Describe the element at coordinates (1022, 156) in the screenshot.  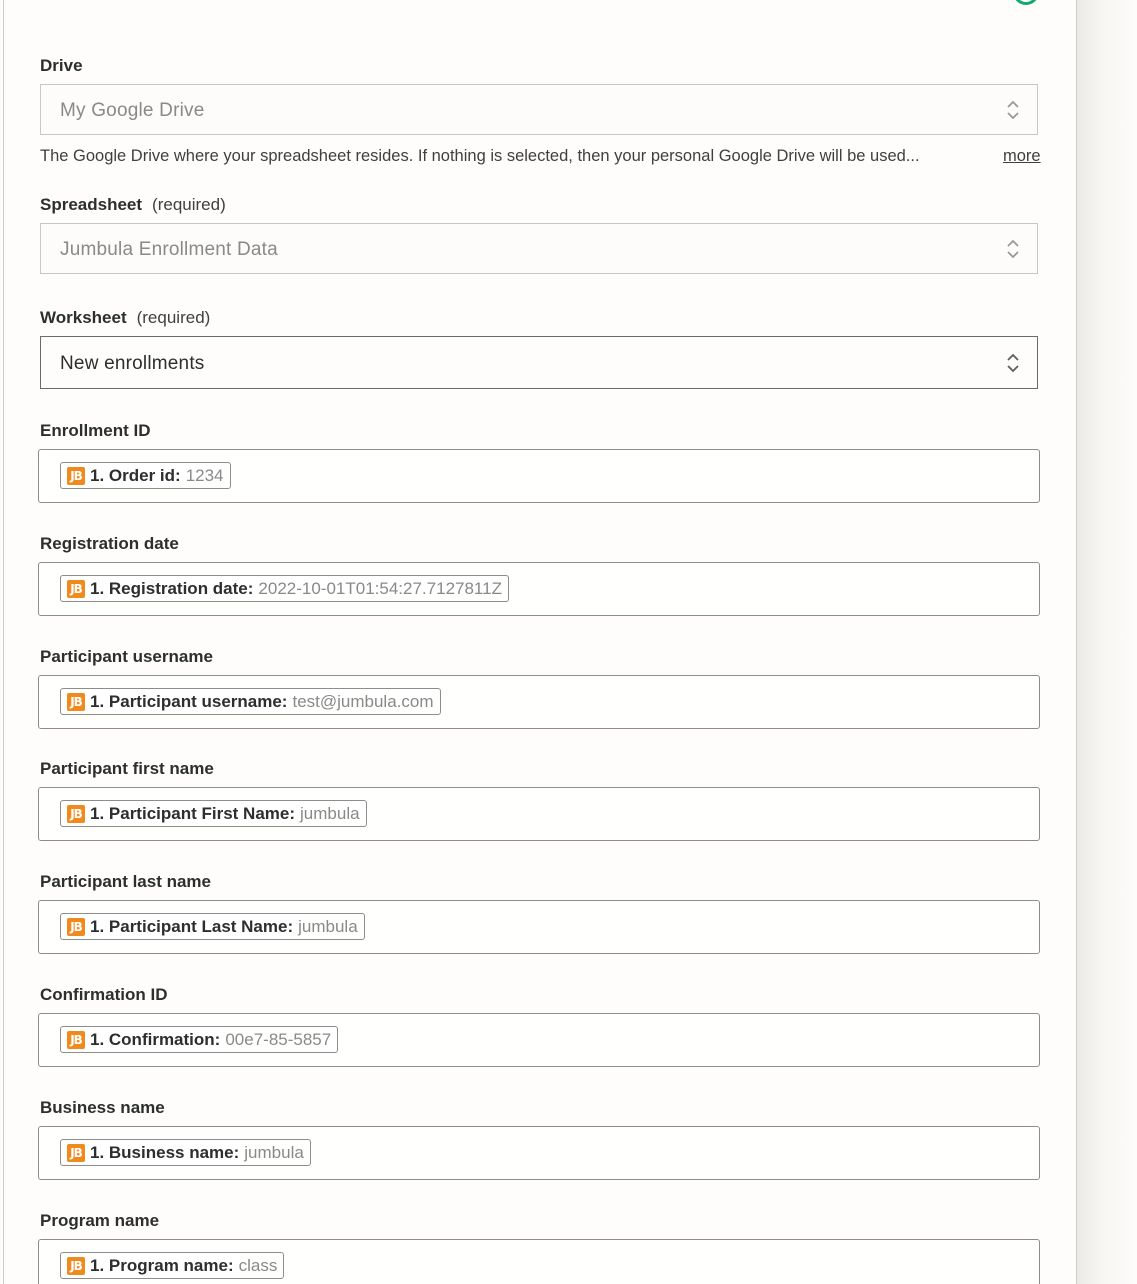
I see `more-link: more` at that location.